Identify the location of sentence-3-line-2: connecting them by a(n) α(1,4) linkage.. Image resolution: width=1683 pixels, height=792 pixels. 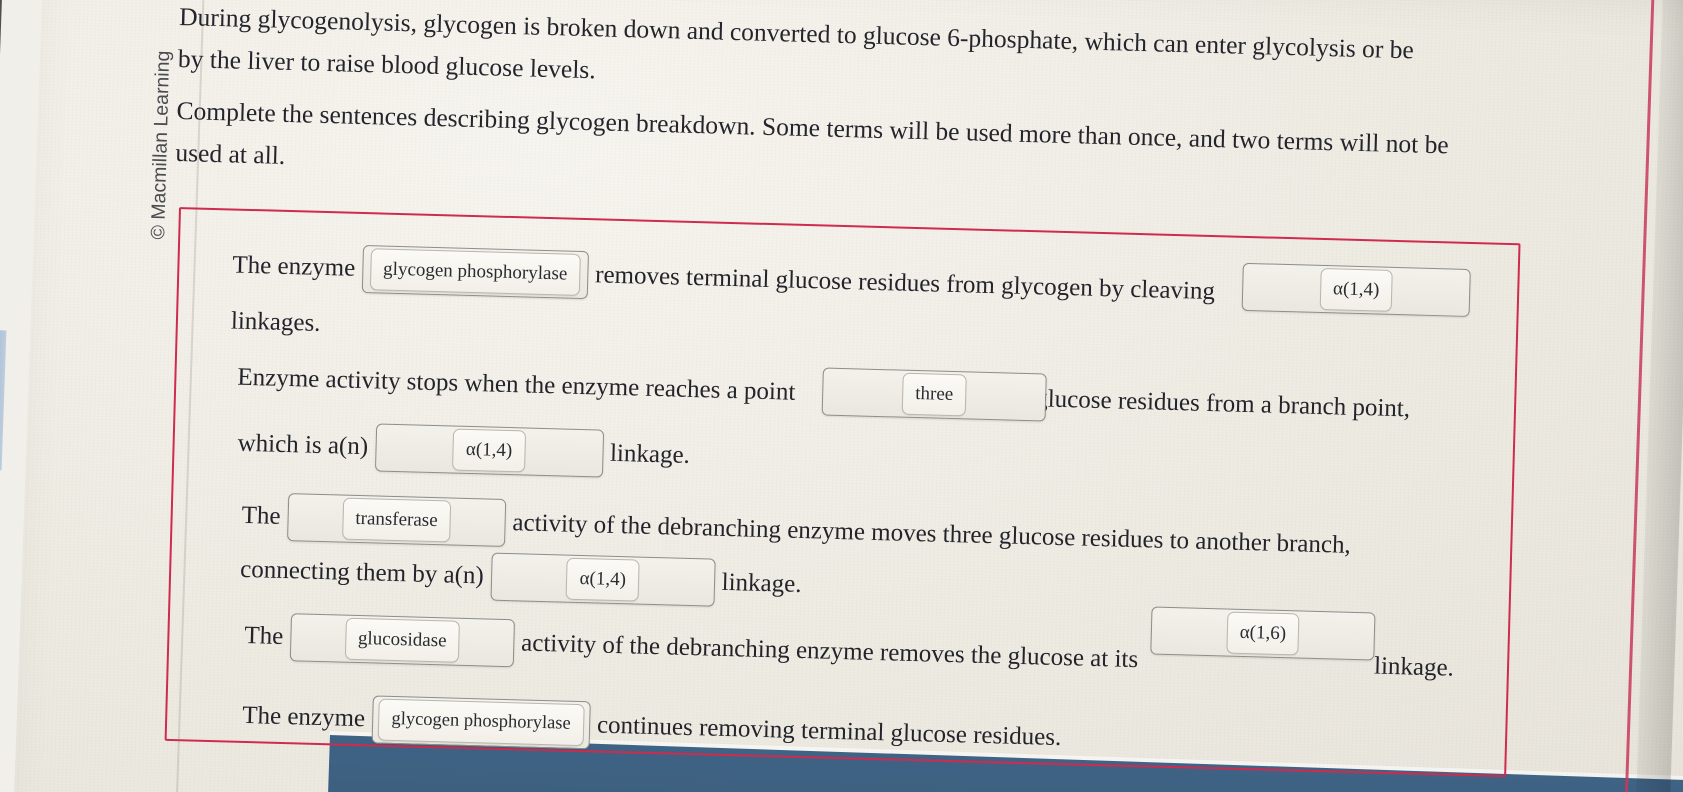
(521, 577).